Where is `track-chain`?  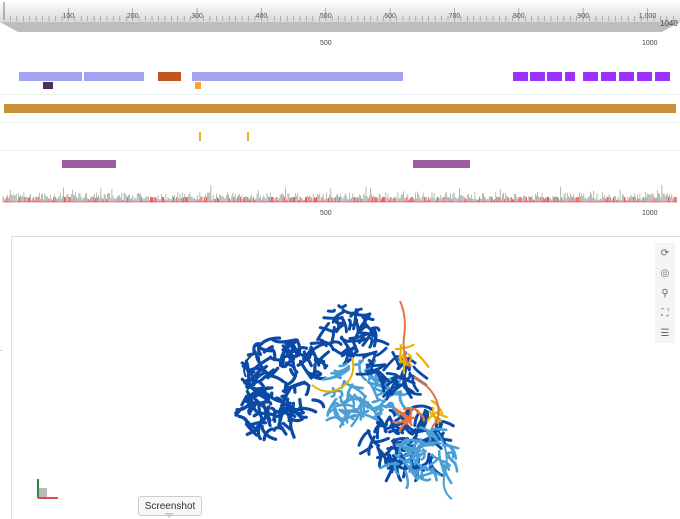
track-chain is located at coordinates (340, 109).